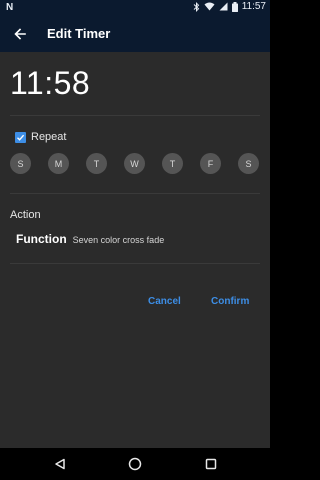  Describe the element at coordinates (96, 163) in the screenshot. I see `day-tuesday: T` at that location.